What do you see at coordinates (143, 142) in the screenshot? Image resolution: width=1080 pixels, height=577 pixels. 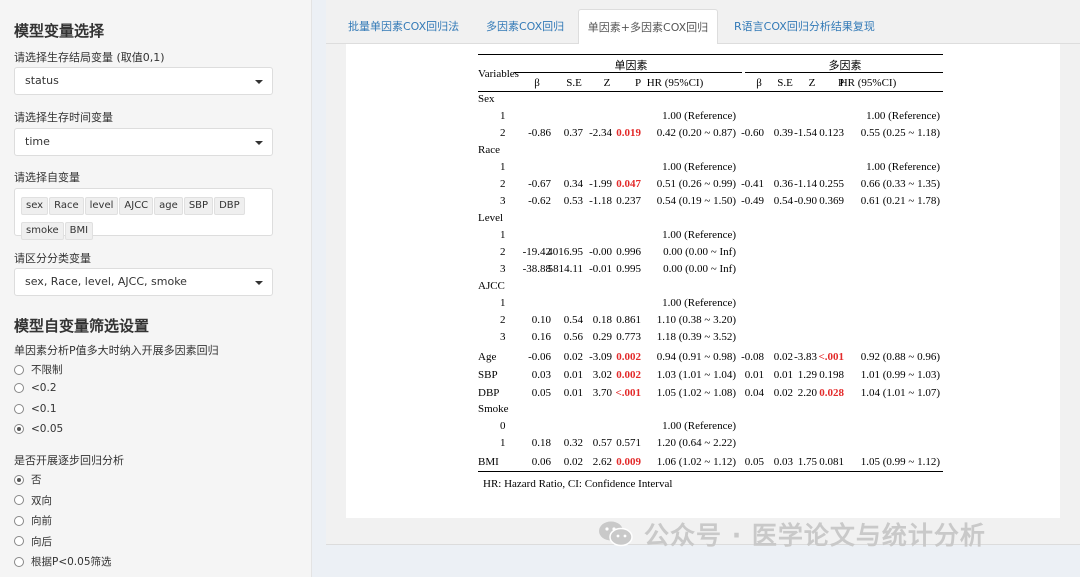 I see `time-select: time` at bounding box center [143, 142].